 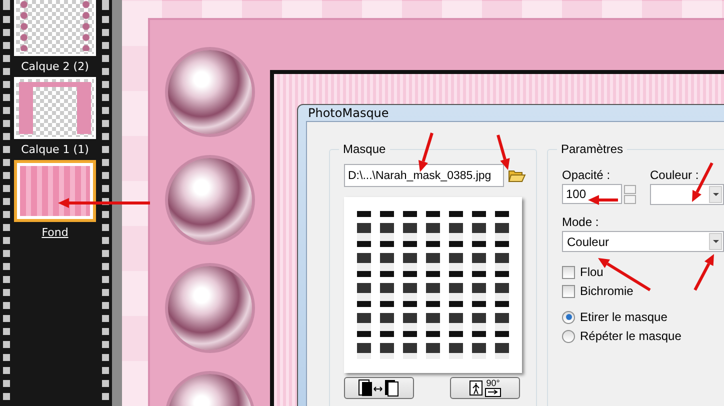 What do you see at coordinates (55, 232) in the screenshot?
I see `layer-name: Fond` at bounding box center [55, 232].